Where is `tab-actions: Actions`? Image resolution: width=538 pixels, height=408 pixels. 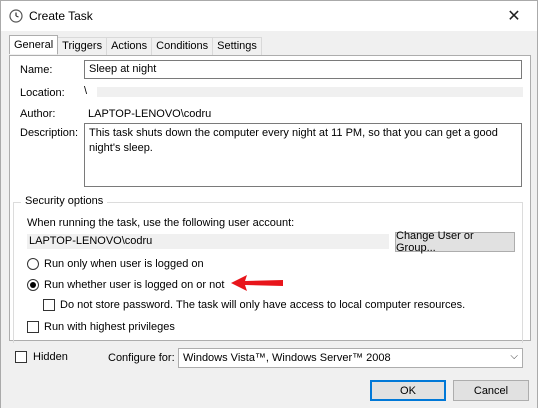 tab-actions: Actions is located at coordinates (129, 46).